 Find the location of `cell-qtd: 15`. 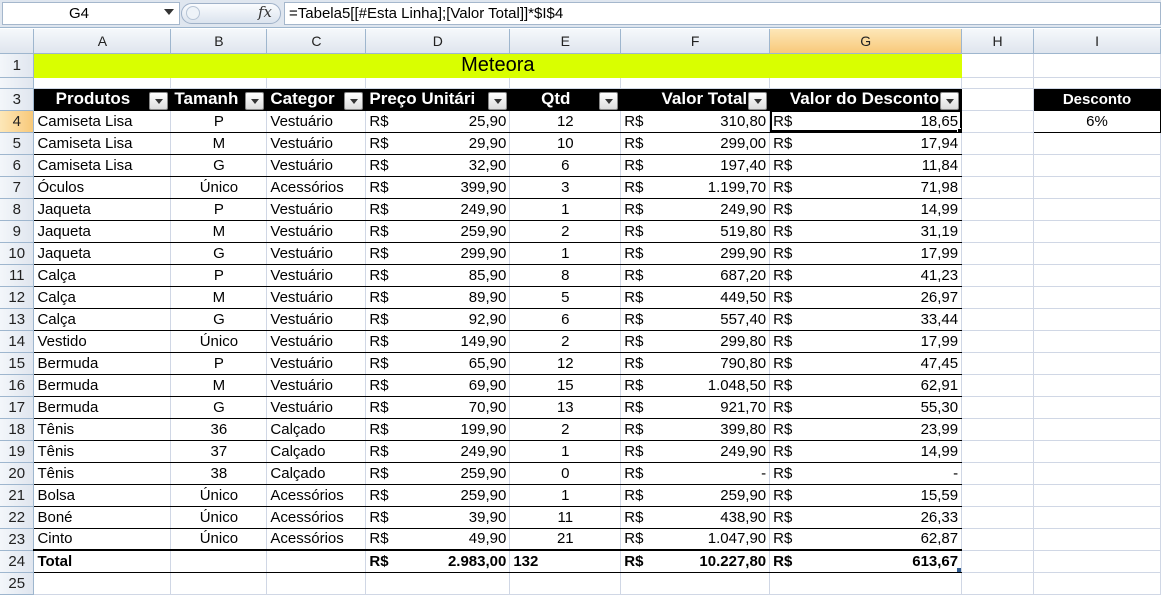

cell-qtd: 15 is located at coordinates (565, 385).